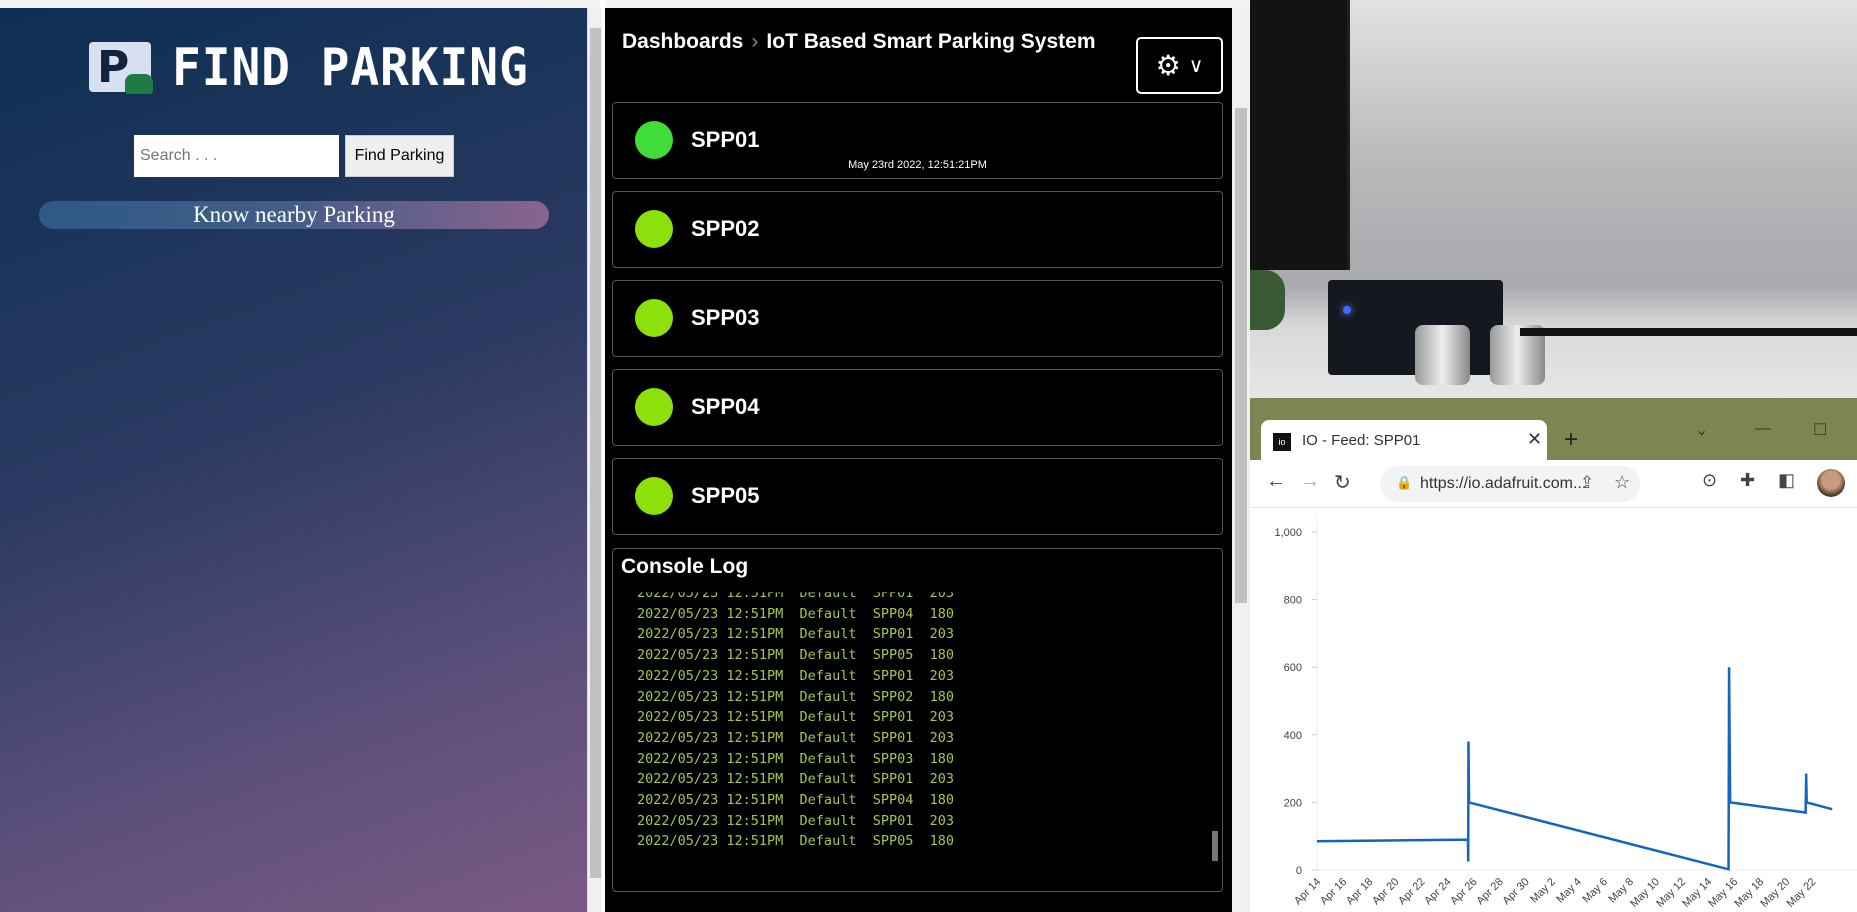  I want to click on feed-timestamp: May 23rd 2022, 12:51:21PM, so click(917, 165).